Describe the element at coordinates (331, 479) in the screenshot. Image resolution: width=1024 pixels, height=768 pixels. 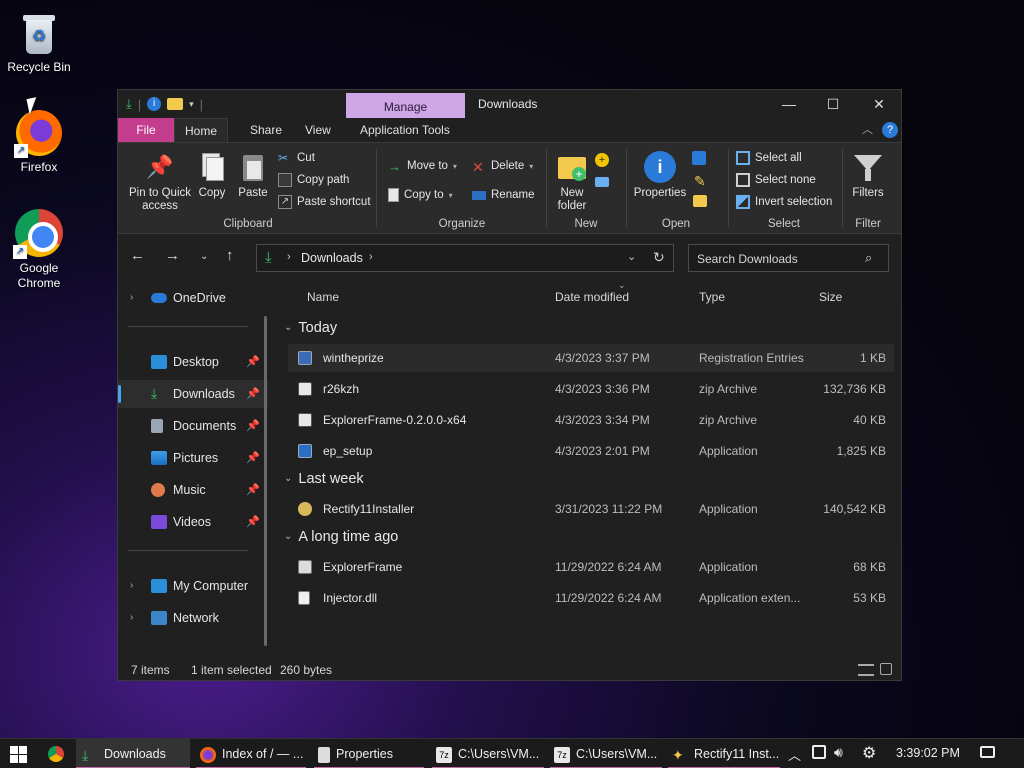
I see `group-title: Last week` at that location.